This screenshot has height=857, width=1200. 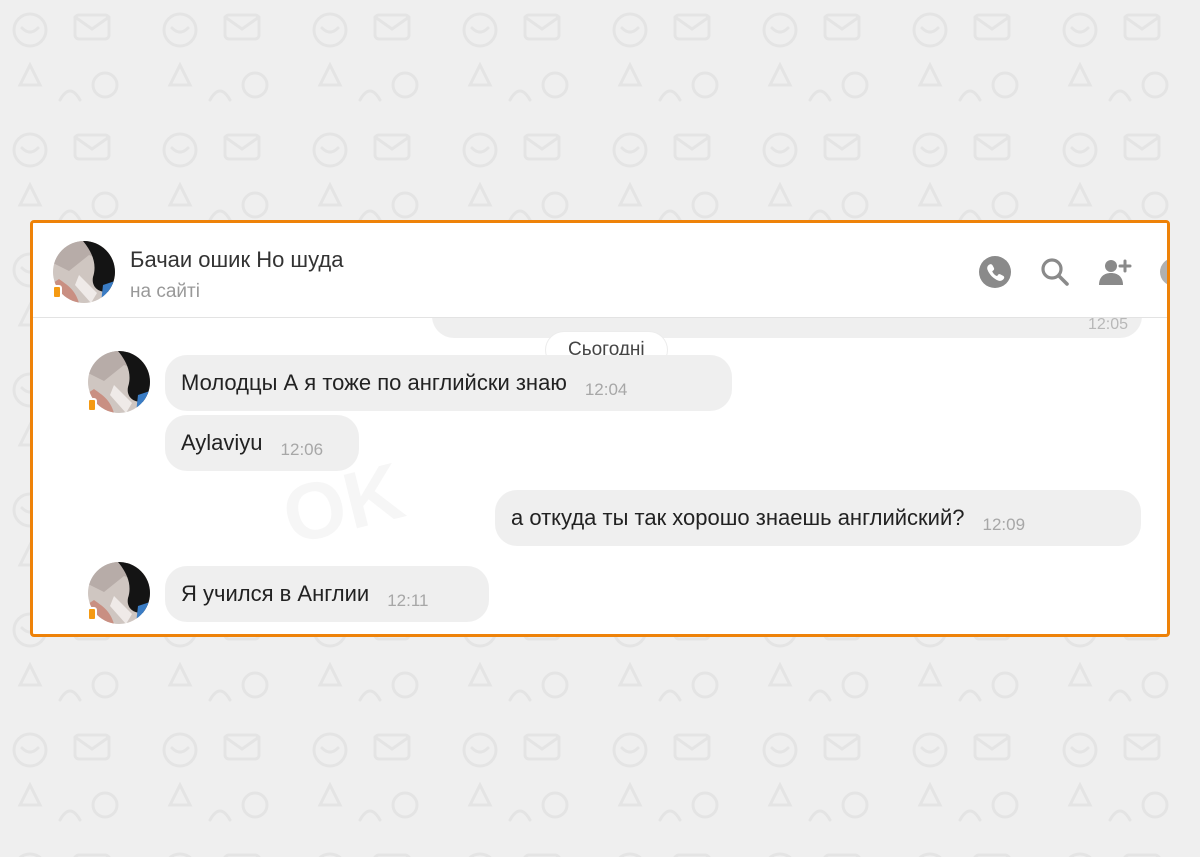 What do you see at coordinates (222, 442) in the screenshot?
I see `message-text: Aylaviyu` at bounding box center [222, 442].